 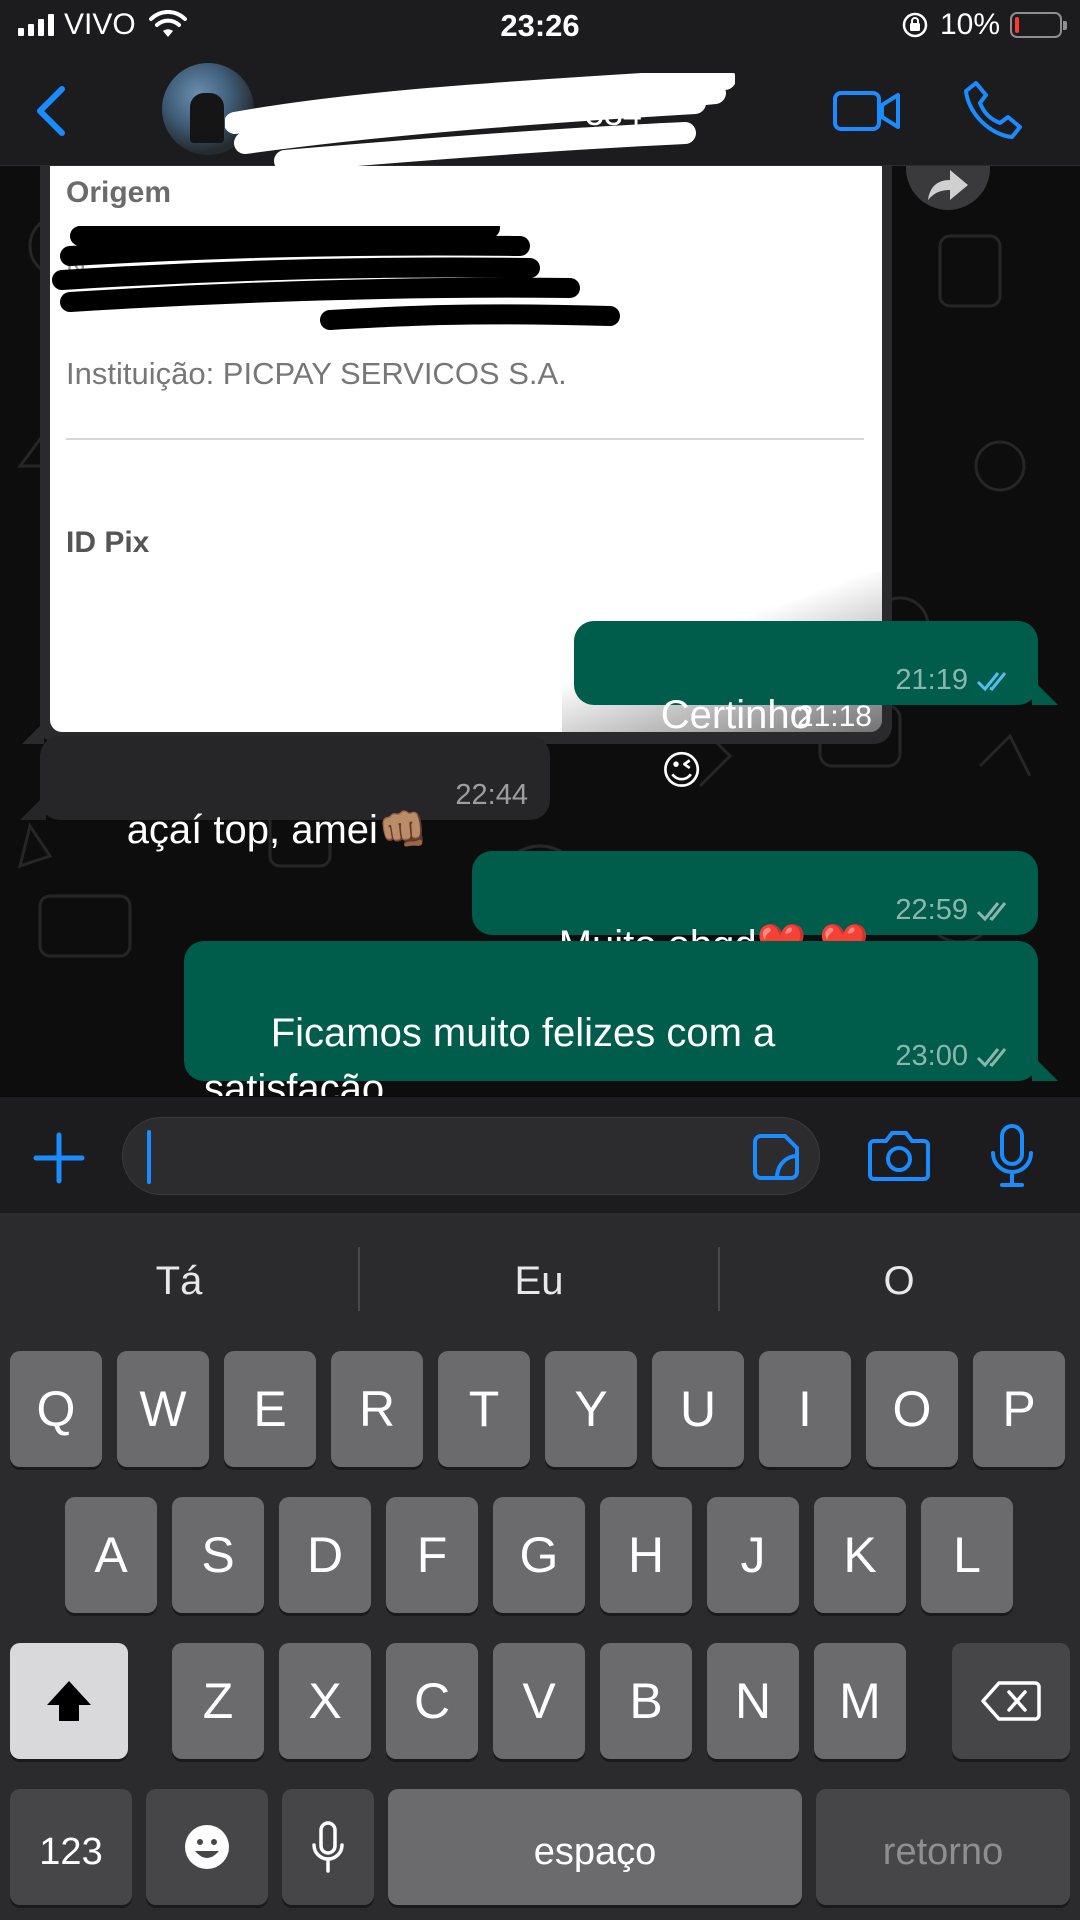 What do you see at coordinates (646, 1555) in the screenshot?
I see `key-h: H` at bounding box center [646, 1555].